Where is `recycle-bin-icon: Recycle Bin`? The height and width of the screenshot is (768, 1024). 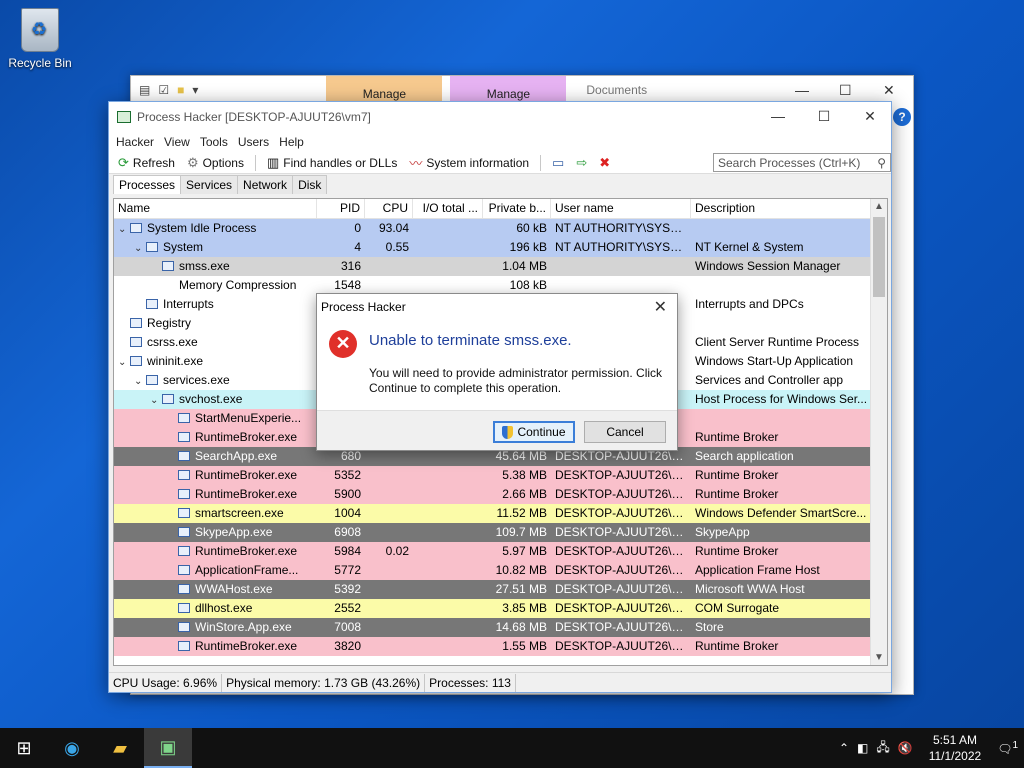
recycle-bin-icon: Recycle Bin is located at coordinates (40, 39).